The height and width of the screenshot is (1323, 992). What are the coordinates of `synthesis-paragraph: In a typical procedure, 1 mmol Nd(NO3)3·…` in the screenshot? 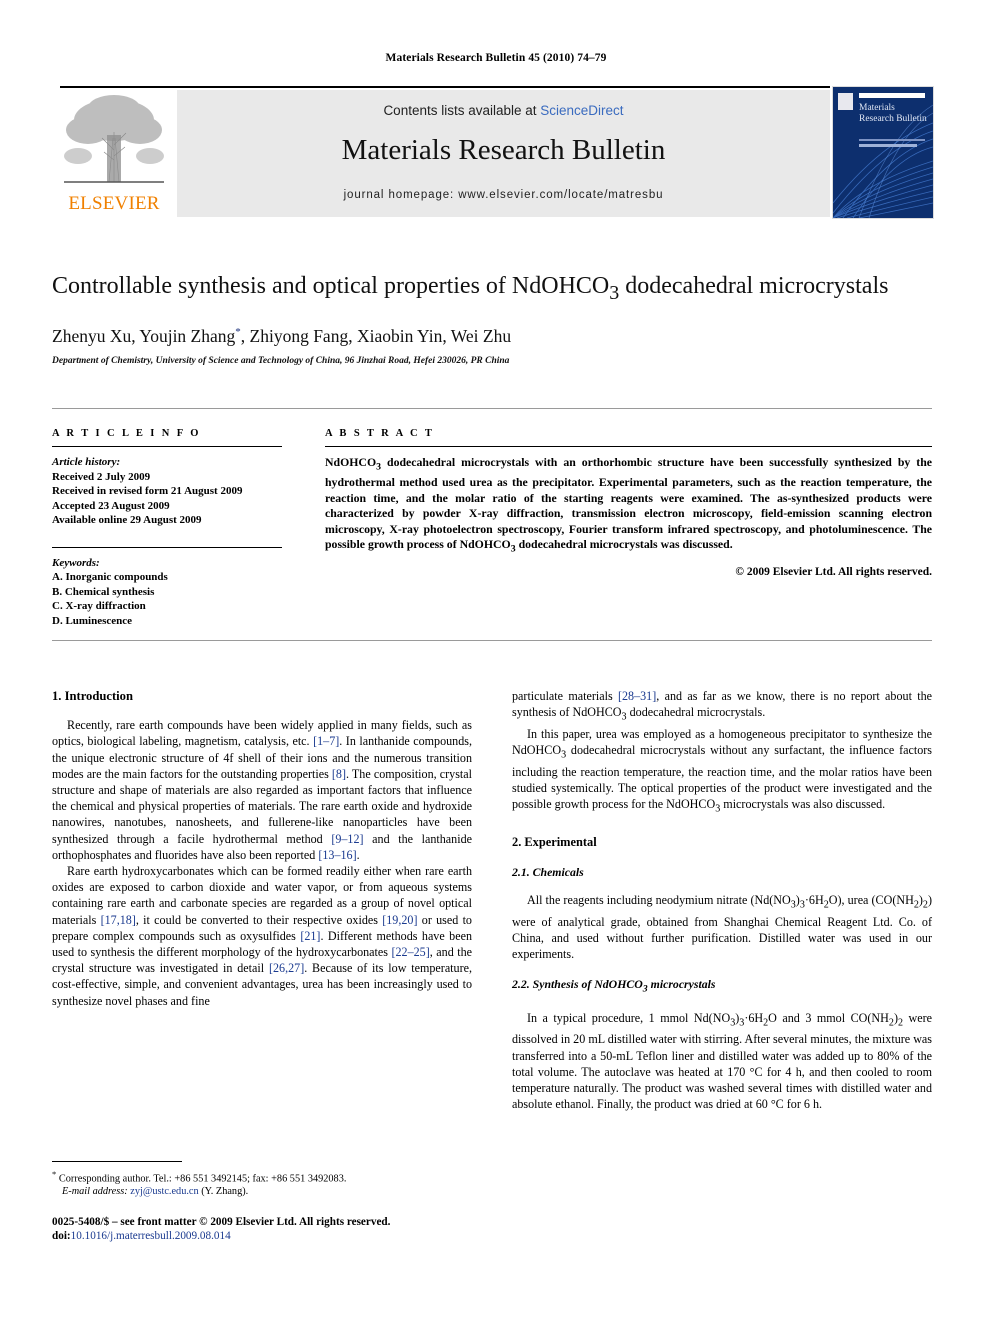 It's located at (722, 1061).